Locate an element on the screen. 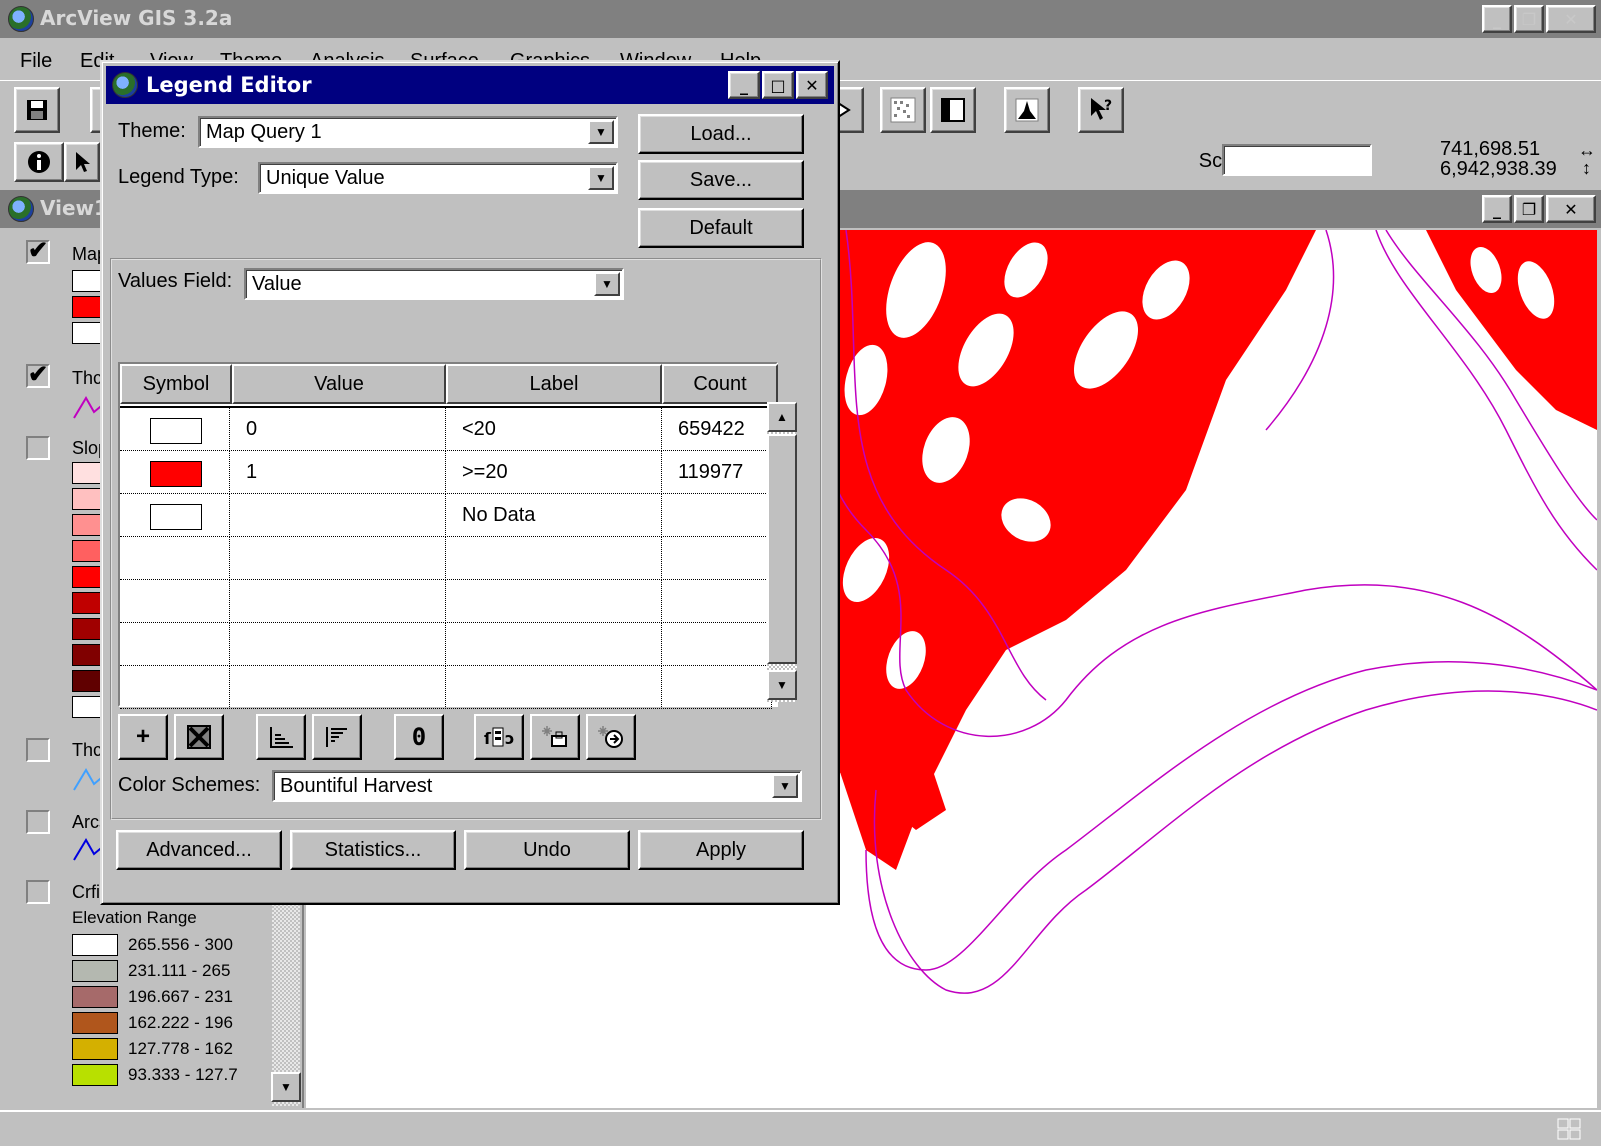 This screenshot has width=1601, height=1146. delete-row-button is located at coordinates (199, 737).